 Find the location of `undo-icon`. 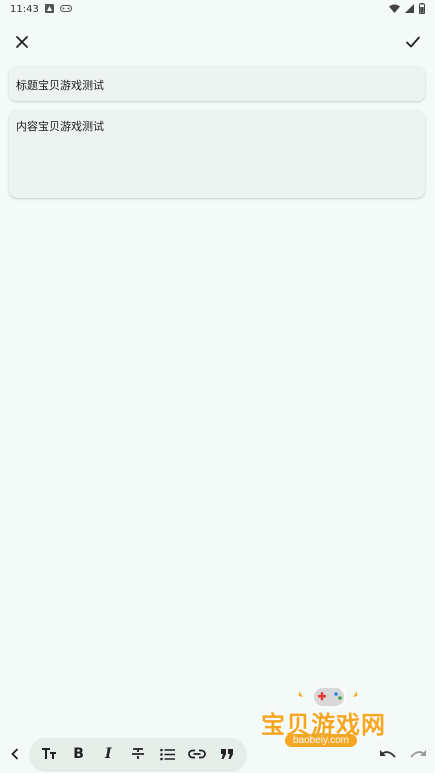

undo-icon is located at coordinates (388, 754).